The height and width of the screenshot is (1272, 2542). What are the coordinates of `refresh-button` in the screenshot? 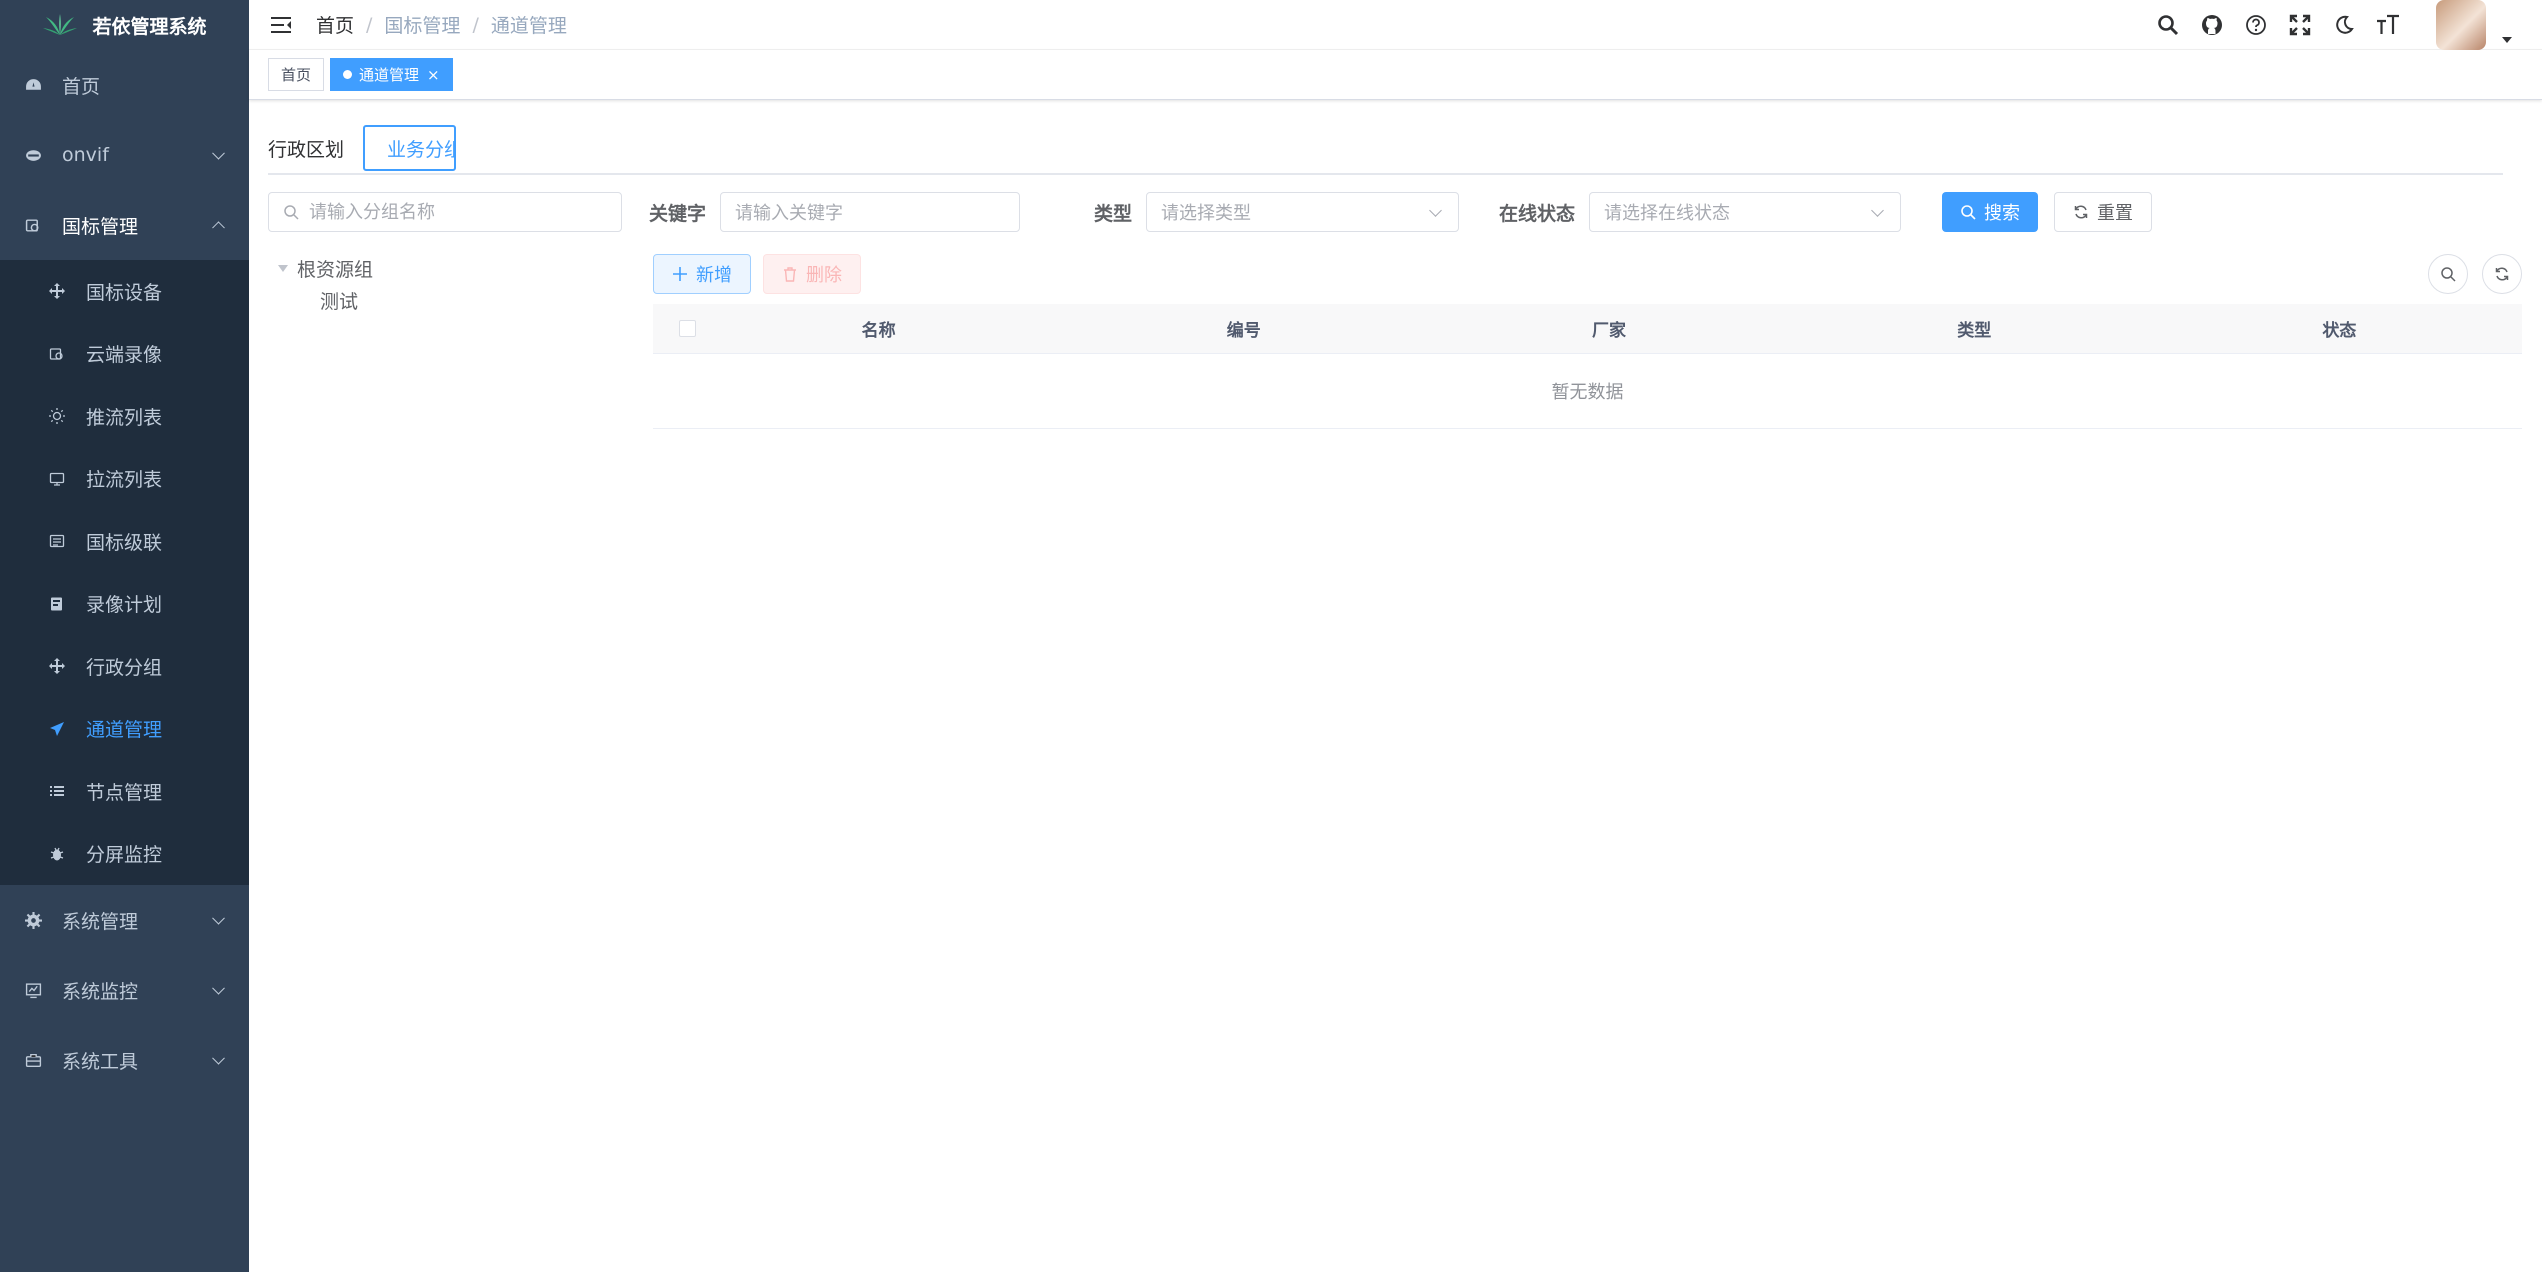 It's located at (2502, 274).